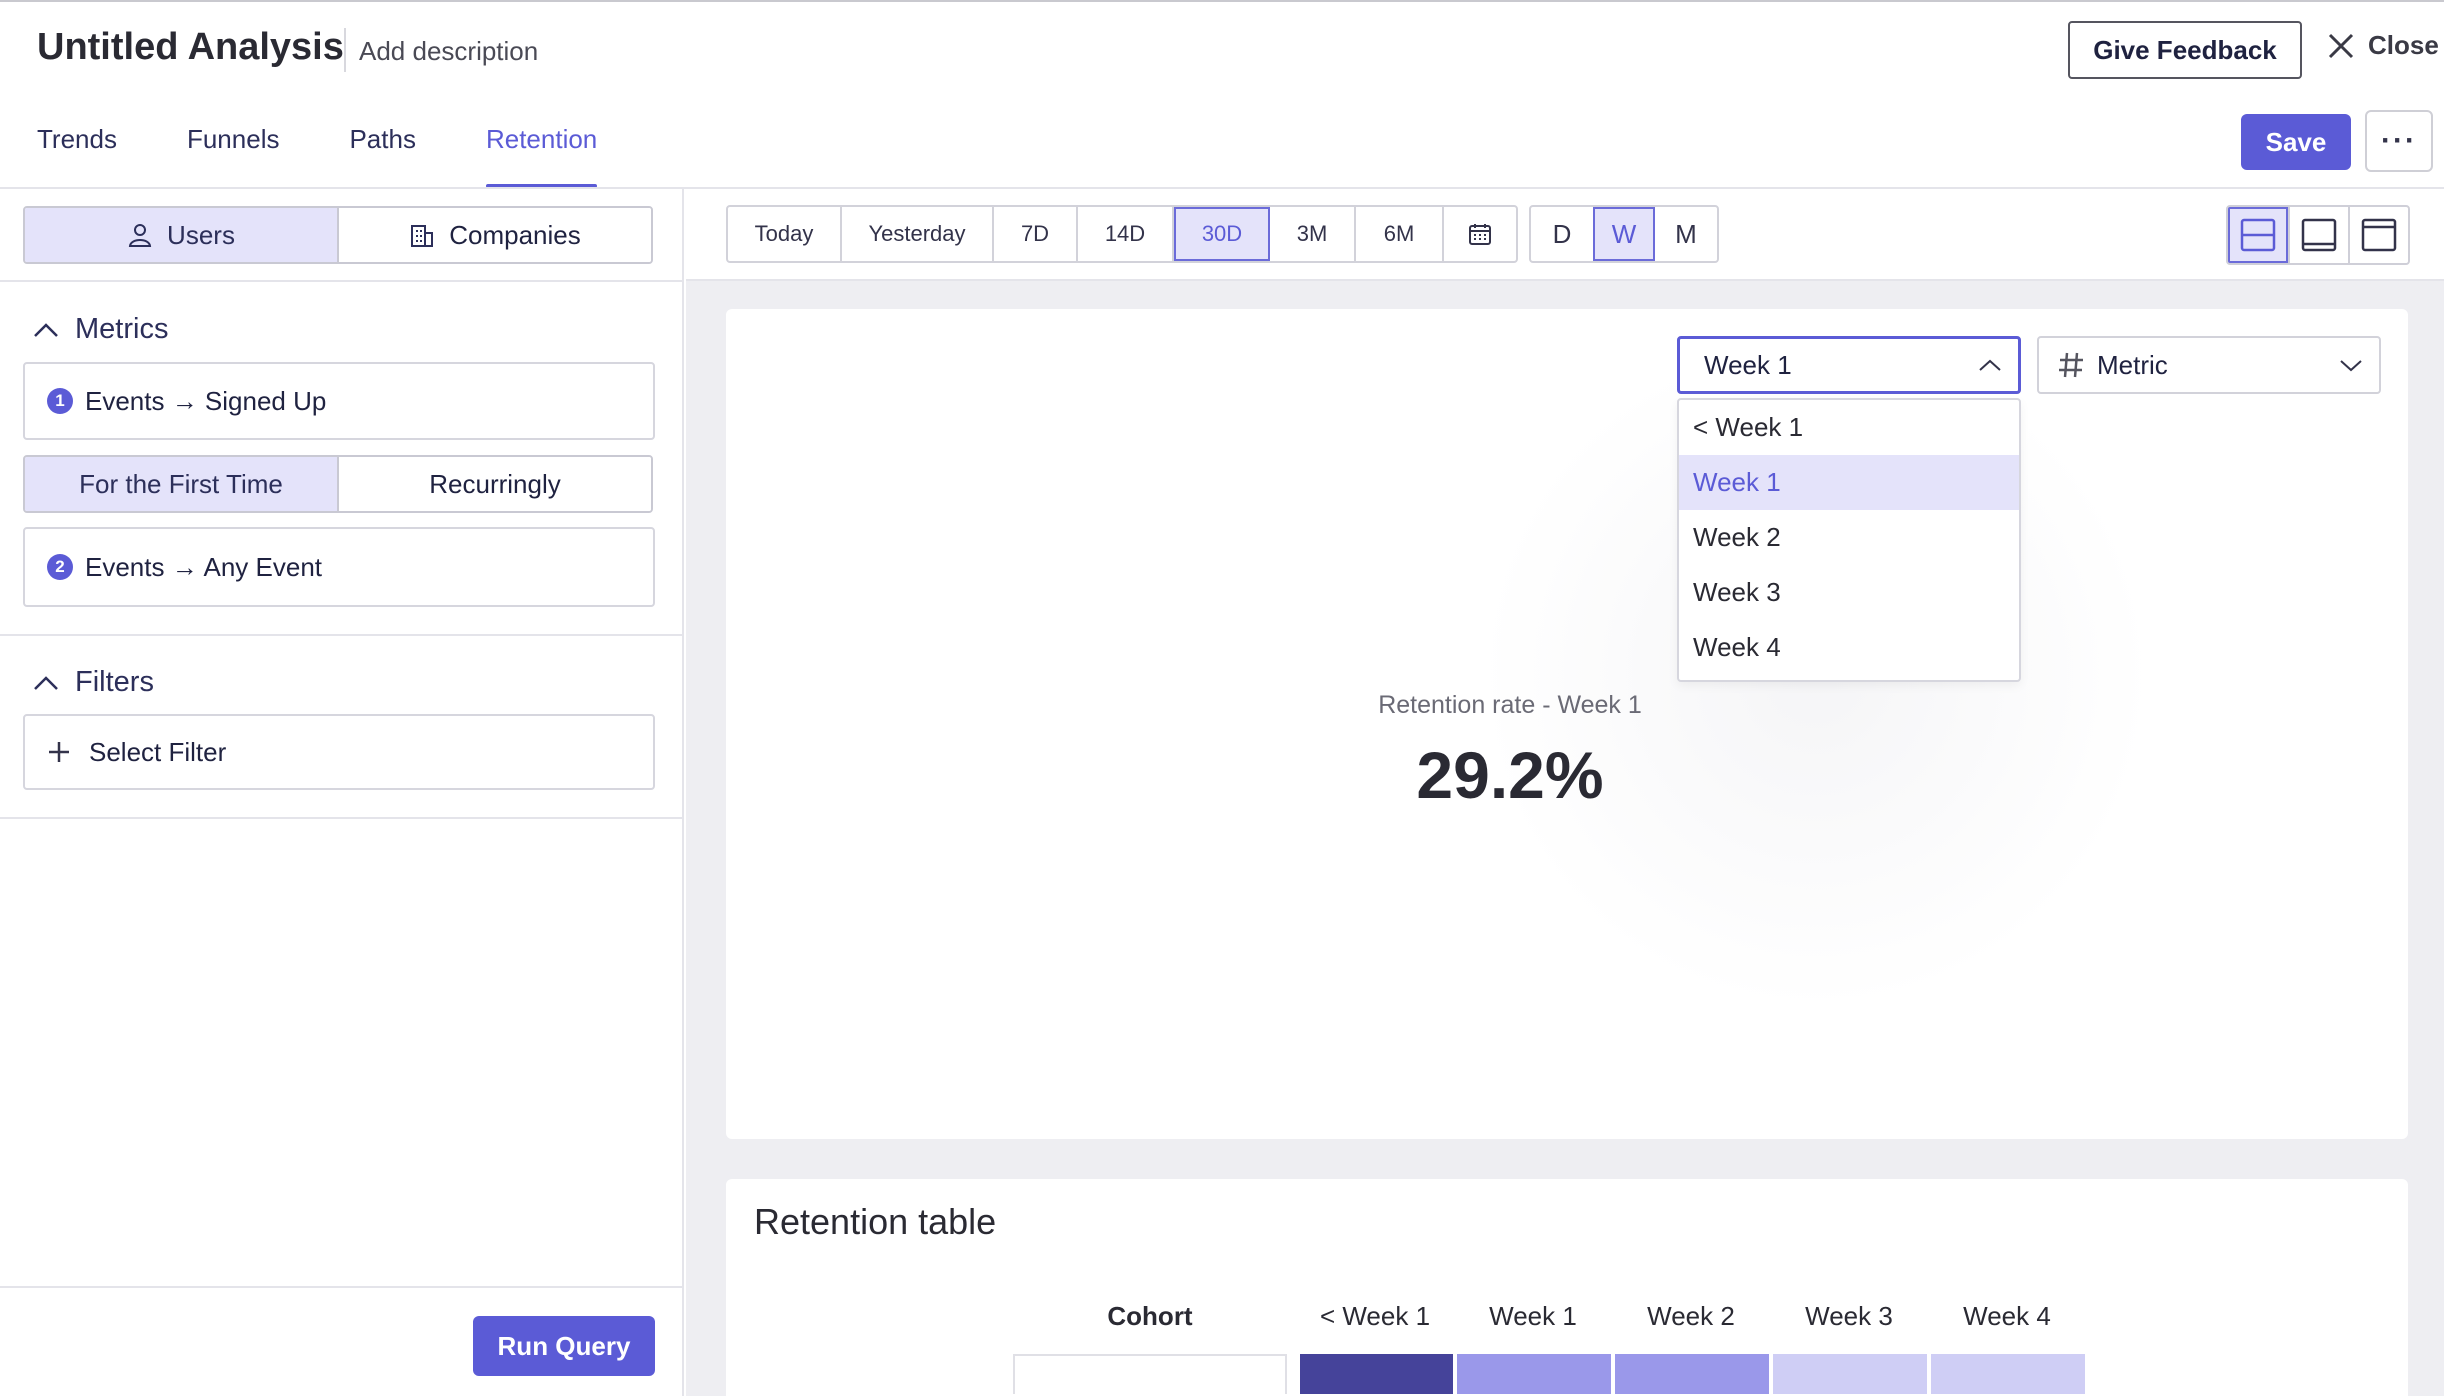 The width and height of the screenshot is (2444, 1396). I want to click on user-icon, so click(140, 235).